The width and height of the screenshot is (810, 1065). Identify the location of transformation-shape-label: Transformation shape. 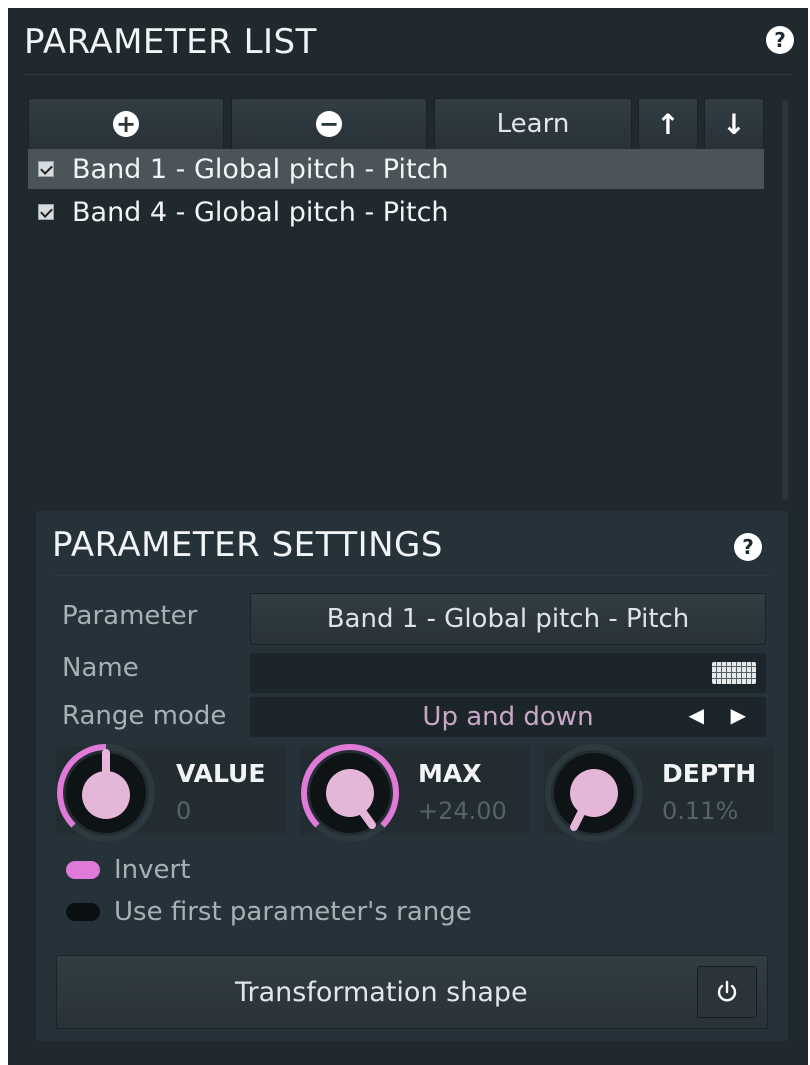
(381, 992).